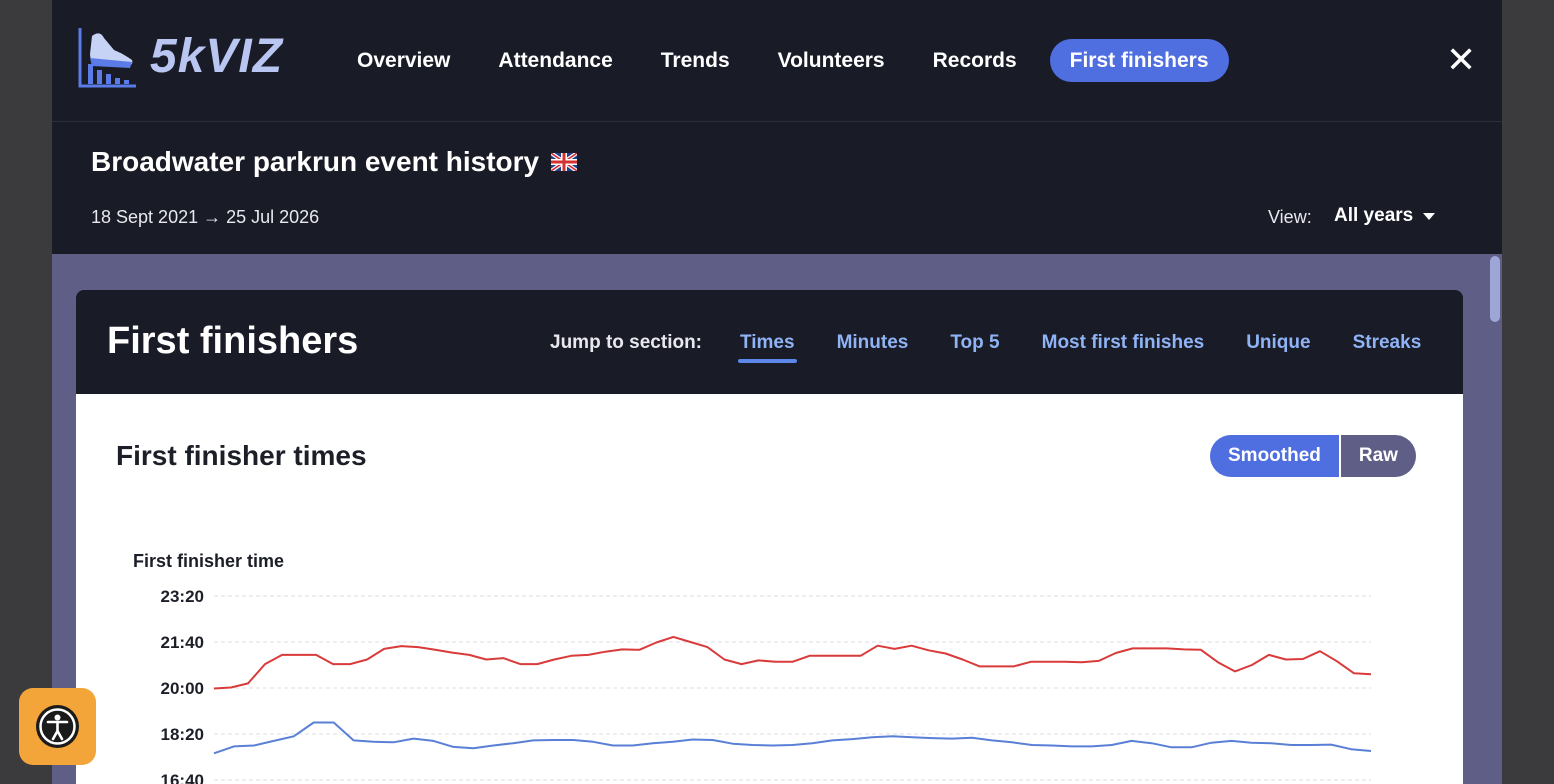  What do you see at coordinates (241, 455) in the screenshot?
I see `card-title: First finisher times` at bounding box center [241, 455].